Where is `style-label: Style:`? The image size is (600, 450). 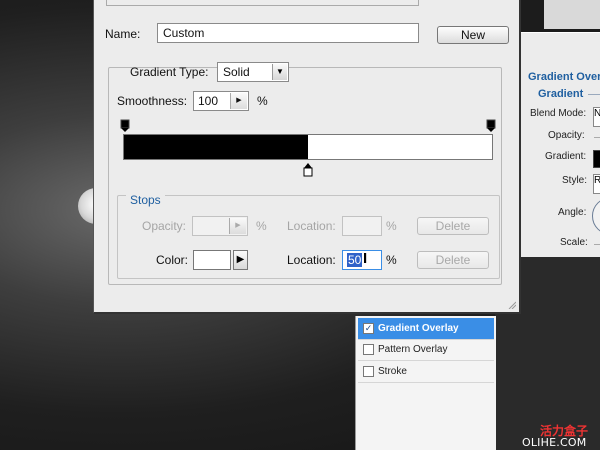 style-label: Style: is located at coordinates (575, 180).